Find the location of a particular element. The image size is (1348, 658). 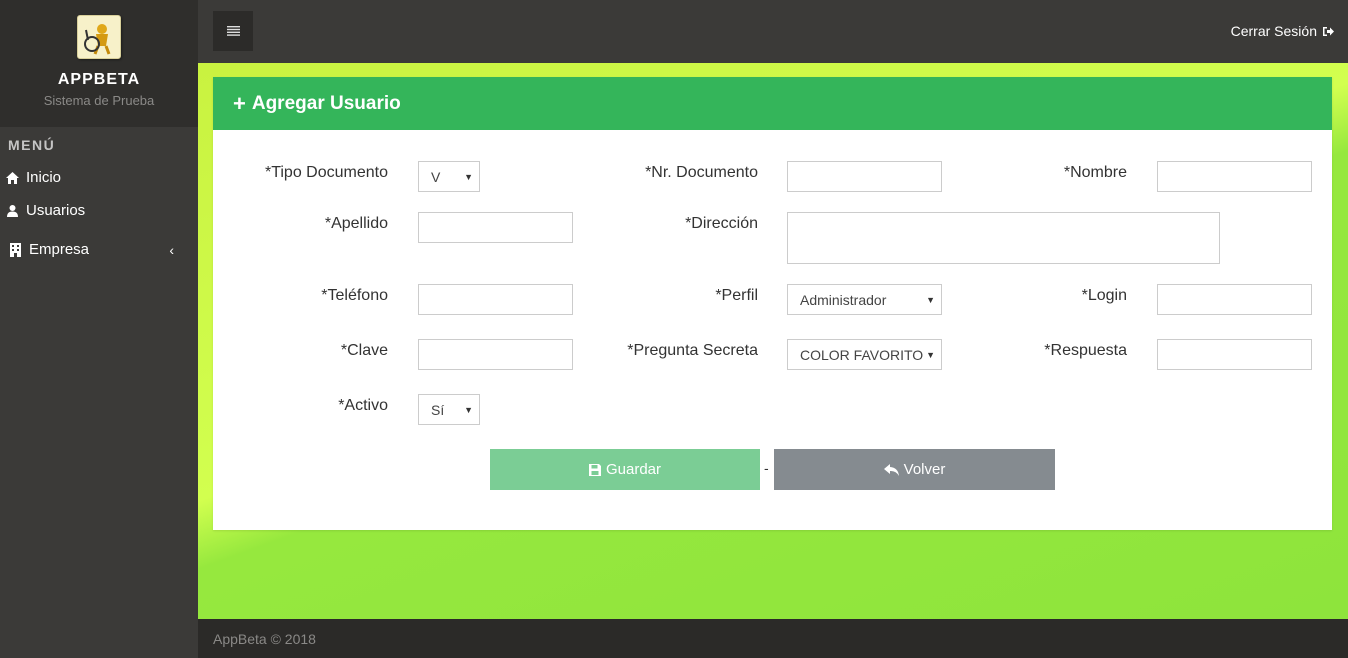

pregunta-secreta-label: *Pregunta Secreta is located at coordinates (692, 350).